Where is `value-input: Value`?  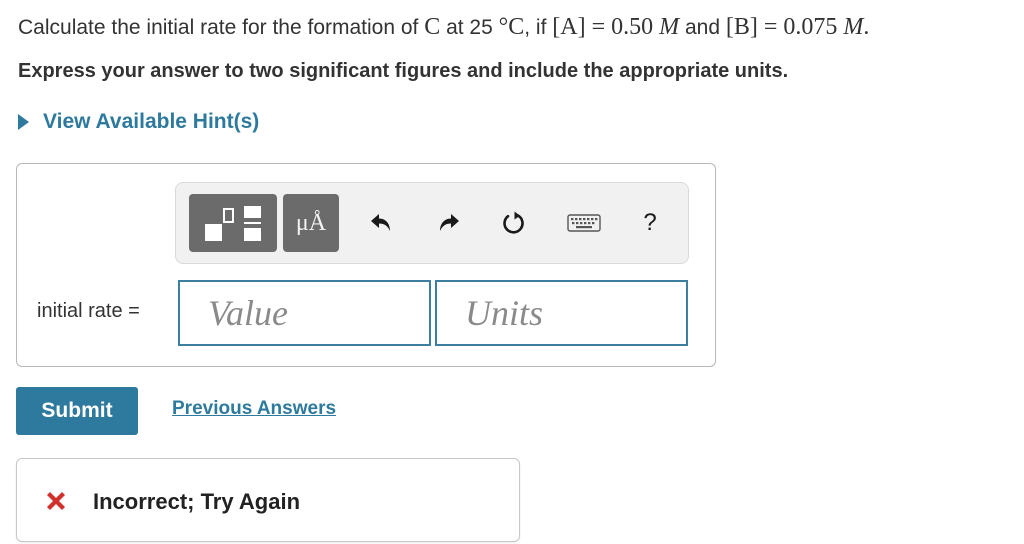 value-input: Value is located at coordinates (304, 313).